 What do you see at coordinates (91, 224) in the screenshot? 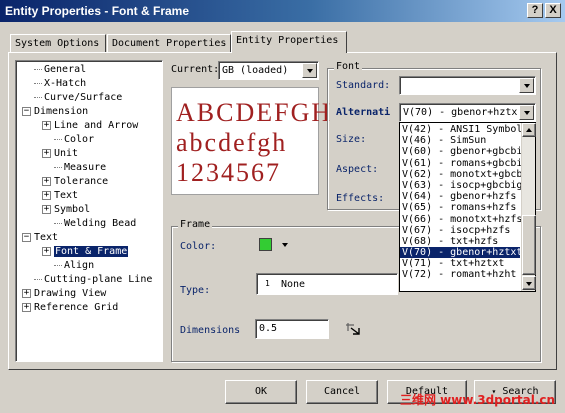
I see `tree-item-welding-bead: Welding Bead` at bounding box center [91, 224].